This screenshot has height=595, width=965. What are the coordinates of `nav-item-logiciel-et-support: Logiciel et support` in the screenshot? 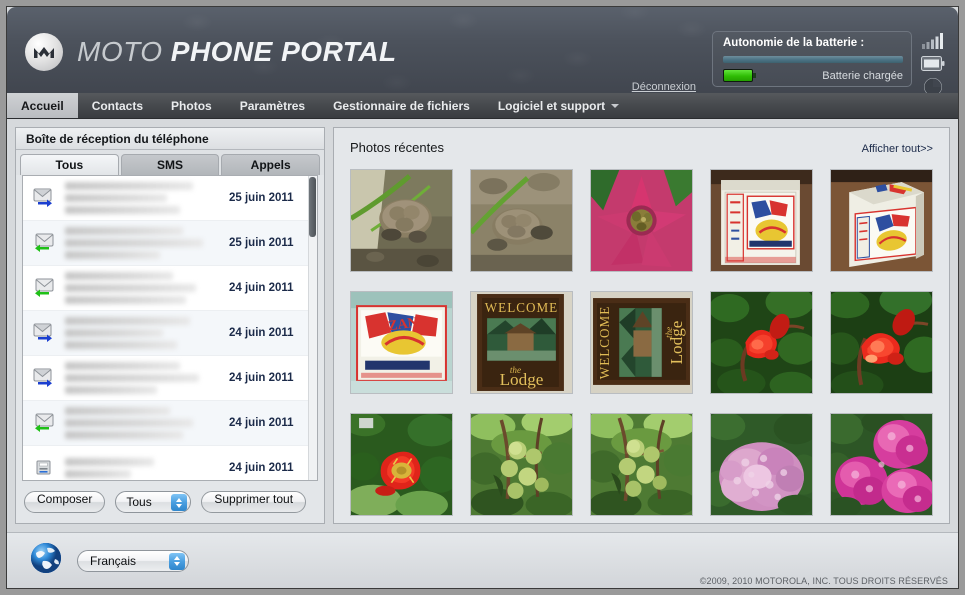 It's located at (558, 105).